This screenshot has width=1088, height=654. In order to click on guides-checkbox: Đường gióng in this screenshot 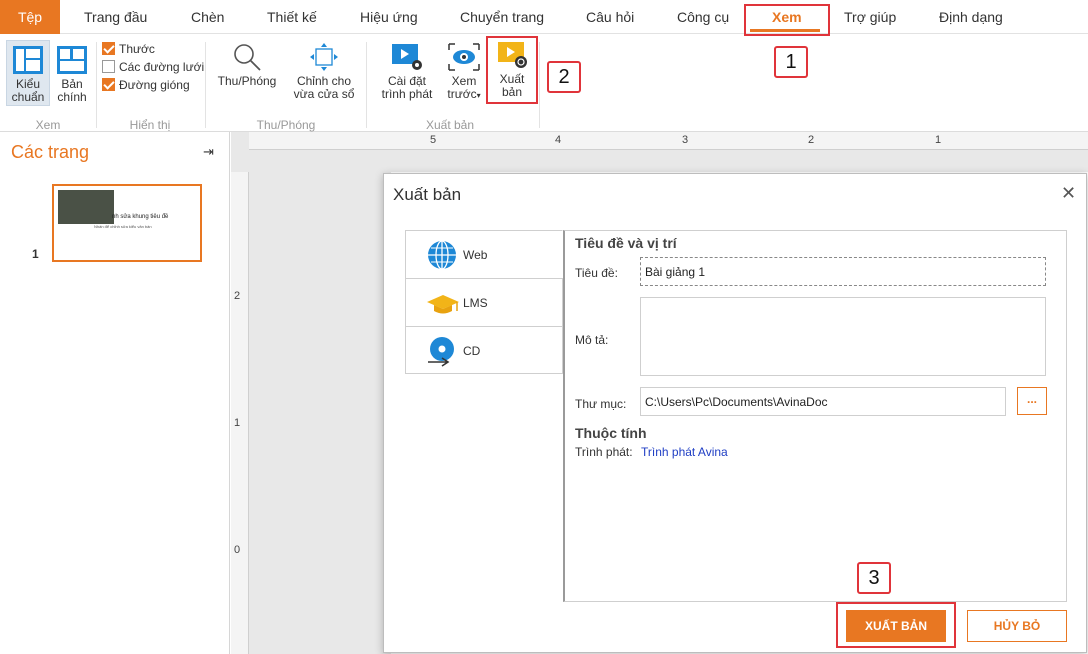, I will do `click(146, 85)`.